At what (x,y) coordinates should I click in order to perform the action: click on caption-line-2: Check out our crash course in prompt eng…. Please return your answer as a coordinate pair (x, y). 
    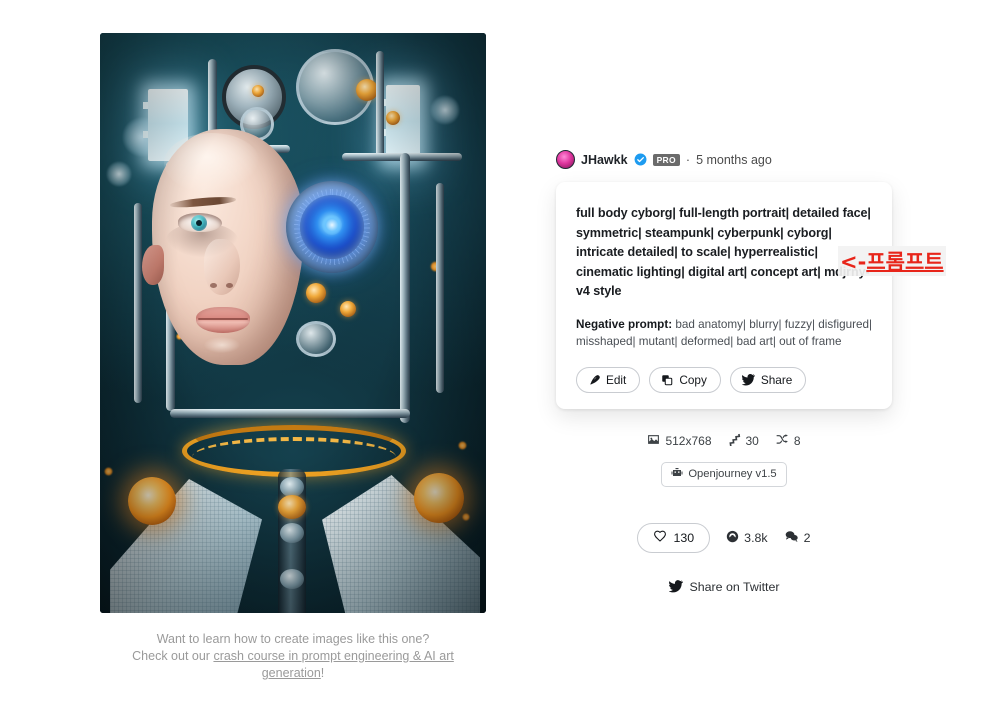
    Looking at the image, I should click on (293, 665).